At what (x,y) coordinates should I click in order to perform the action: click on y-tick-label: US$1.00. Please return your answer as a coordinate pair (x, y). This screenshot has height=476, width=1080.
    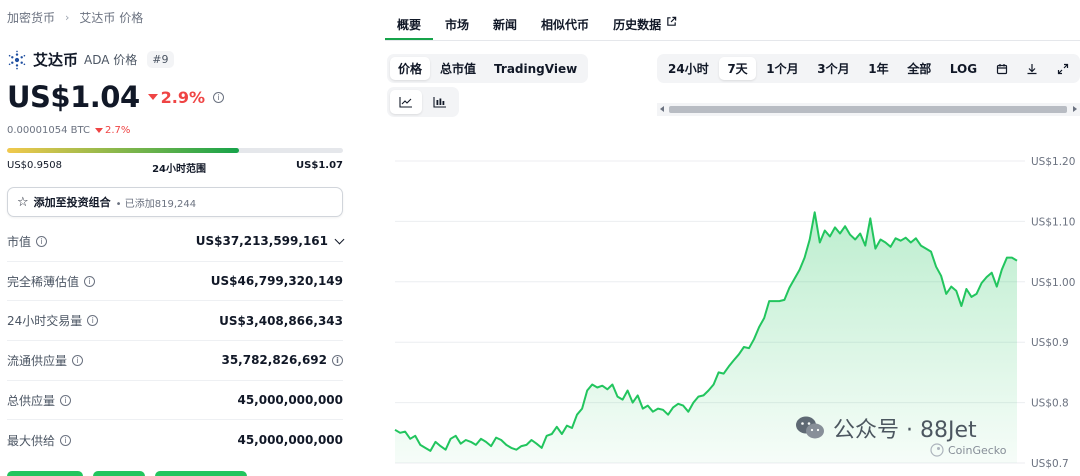
    Looking at the image, I should click on (1053, 283).